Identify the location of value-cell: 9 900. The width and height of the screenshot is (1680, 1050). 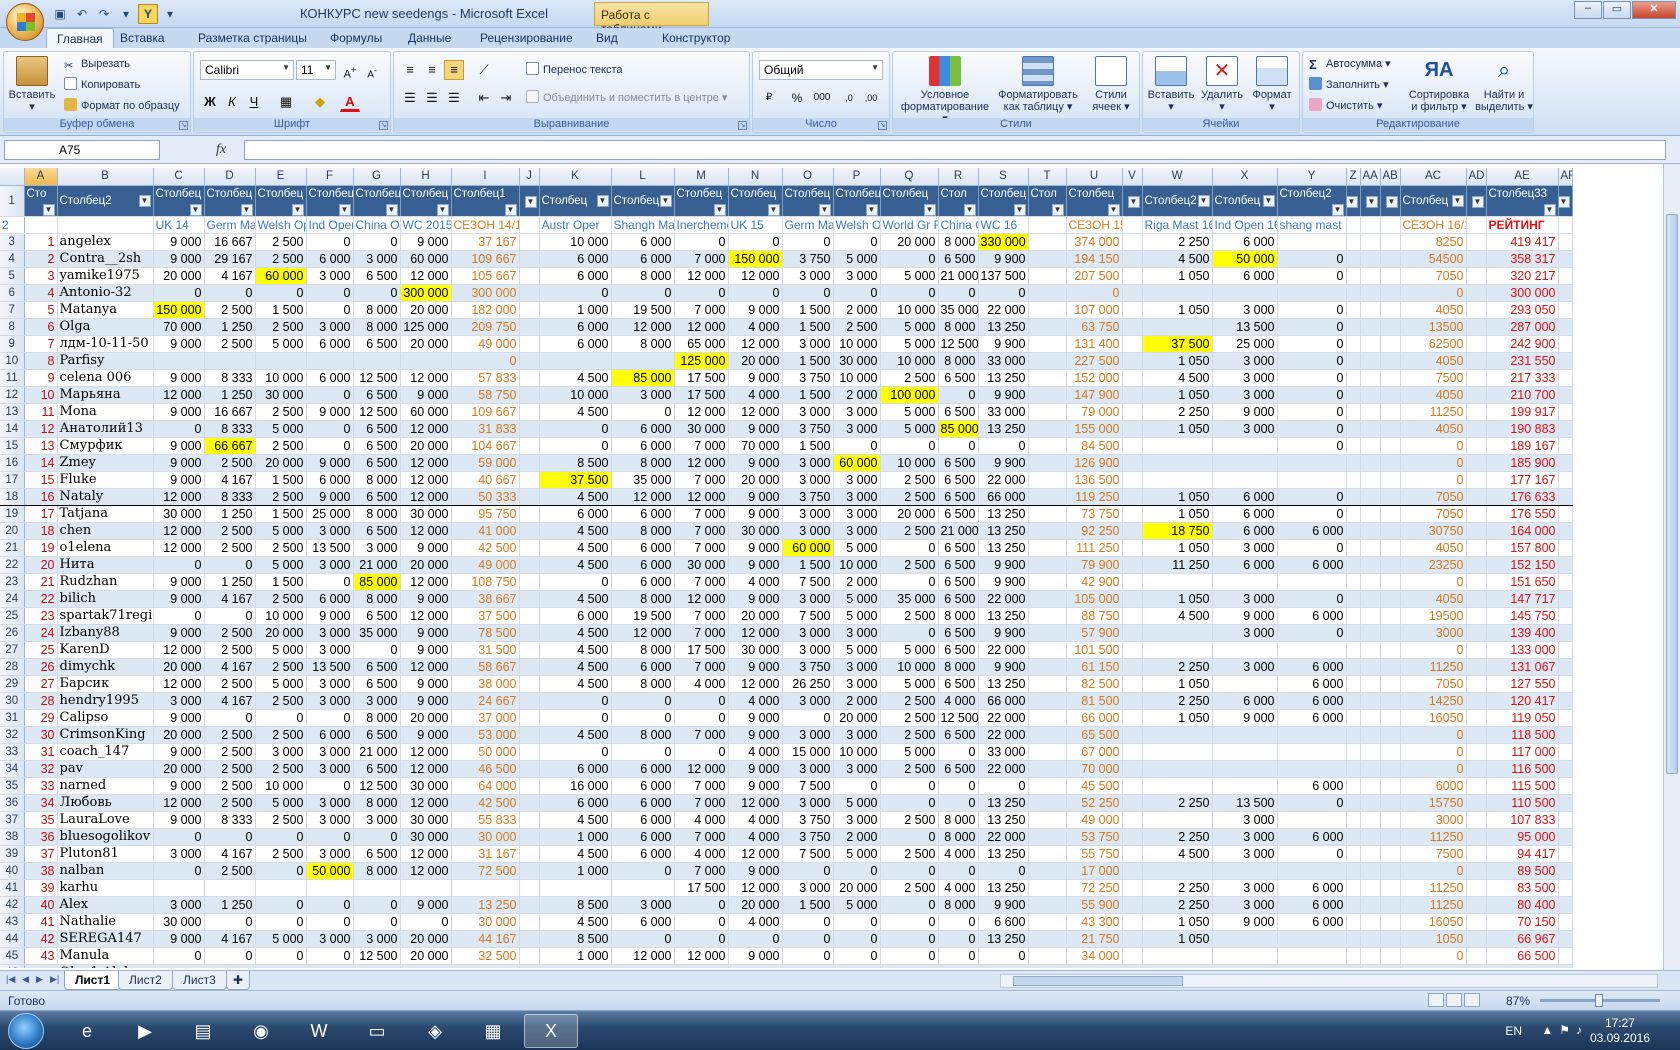
(1003, 633).